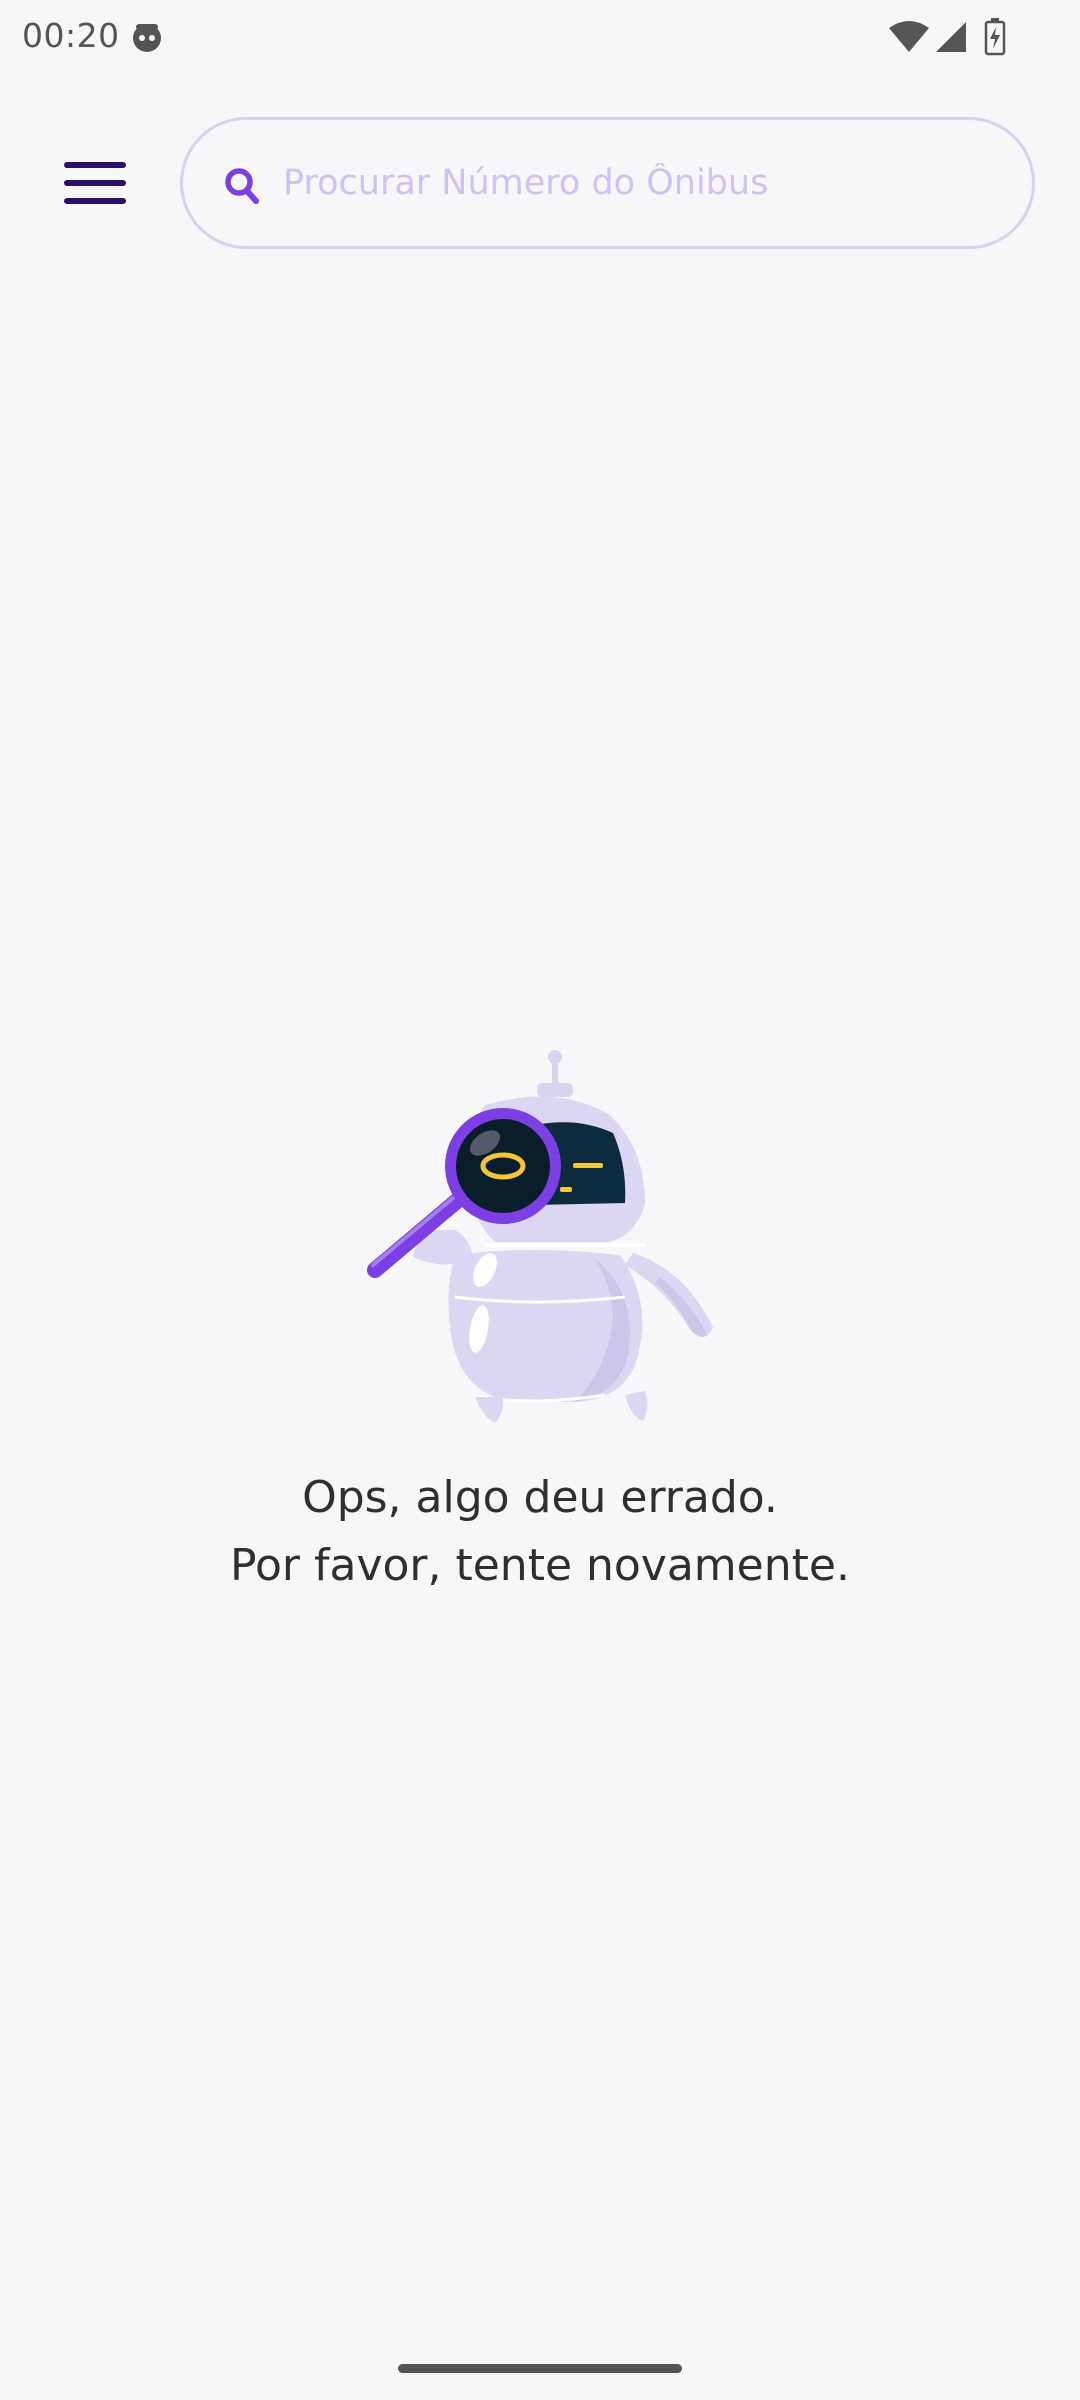  Describe the element at coordinates (147, 38) in the screenshot. I see `android-face-icon` at that location.